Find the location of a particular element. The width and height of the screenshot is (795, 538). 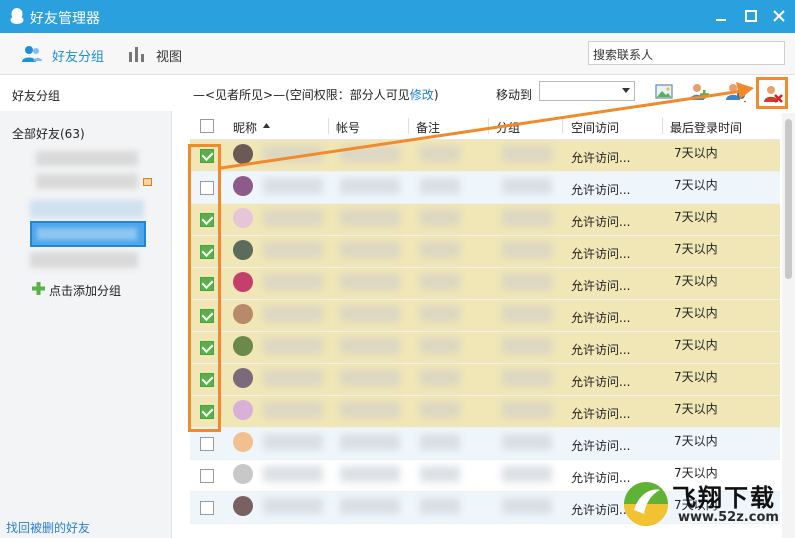

permission-text: —<见者所见>—(空间权限：部分人可见 is located at coordinates (301, 95).